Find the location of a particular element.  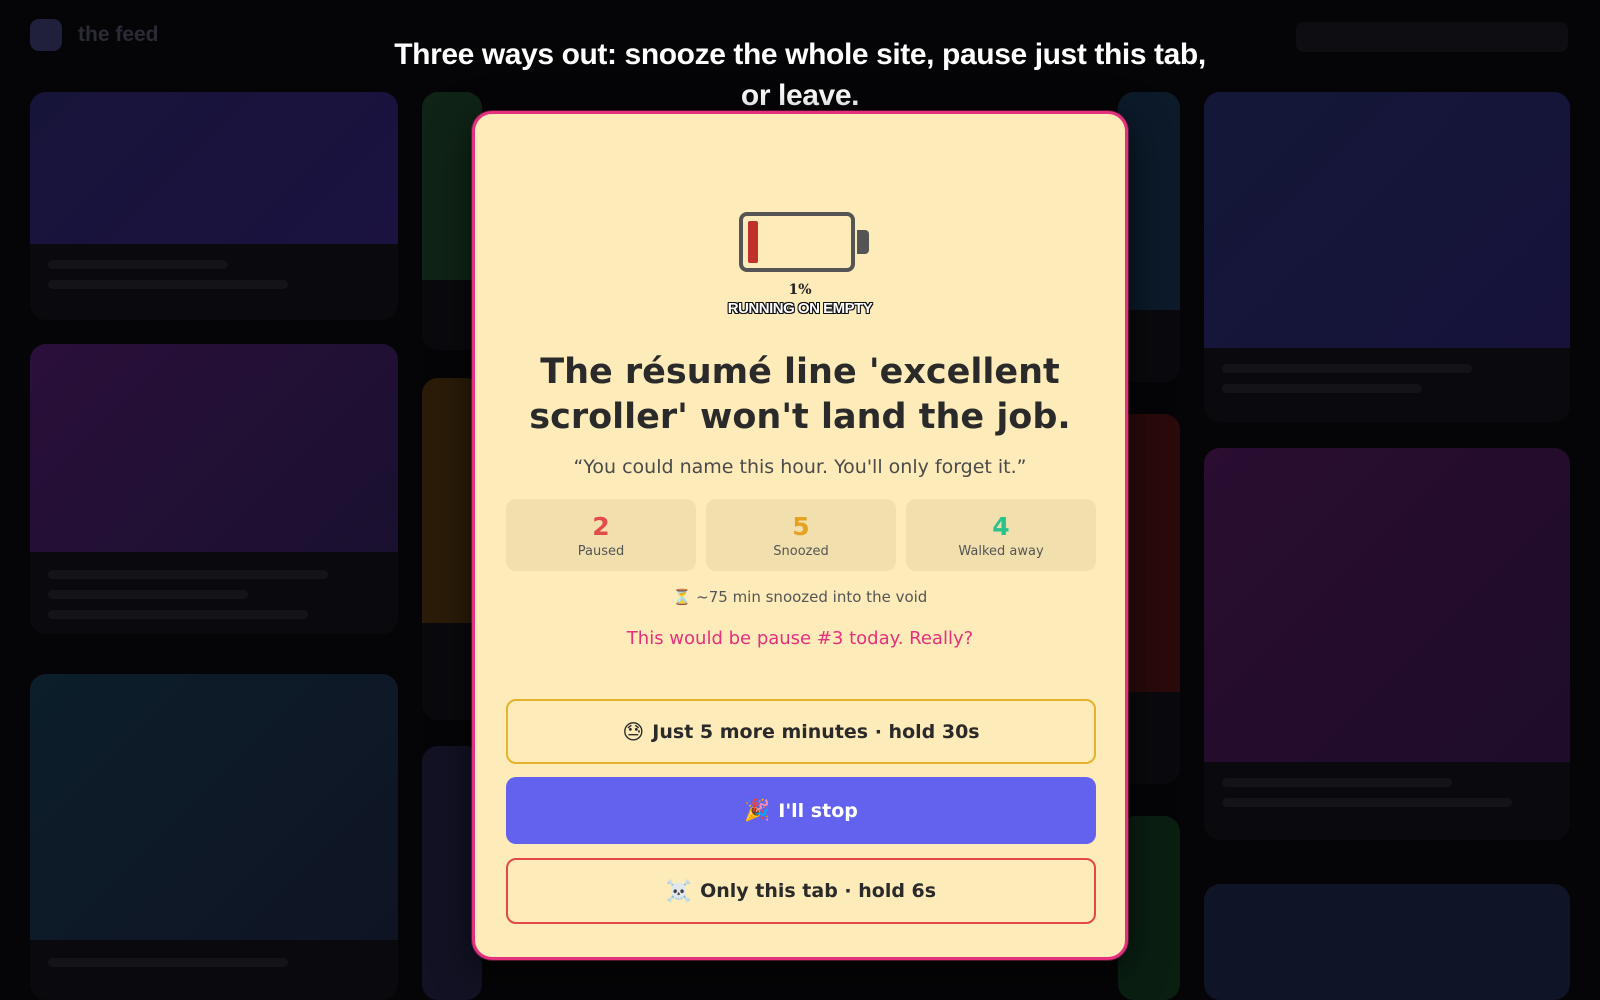

stop-button: 🎉 I'll stop is located at coordinates (801, 810).